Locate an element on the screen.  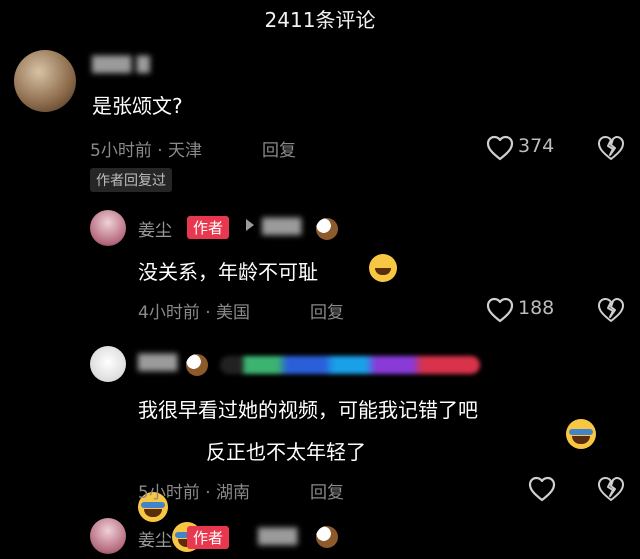
comment-text-line2: 反正也不太年轻了 is located at coordinates (286, 452).